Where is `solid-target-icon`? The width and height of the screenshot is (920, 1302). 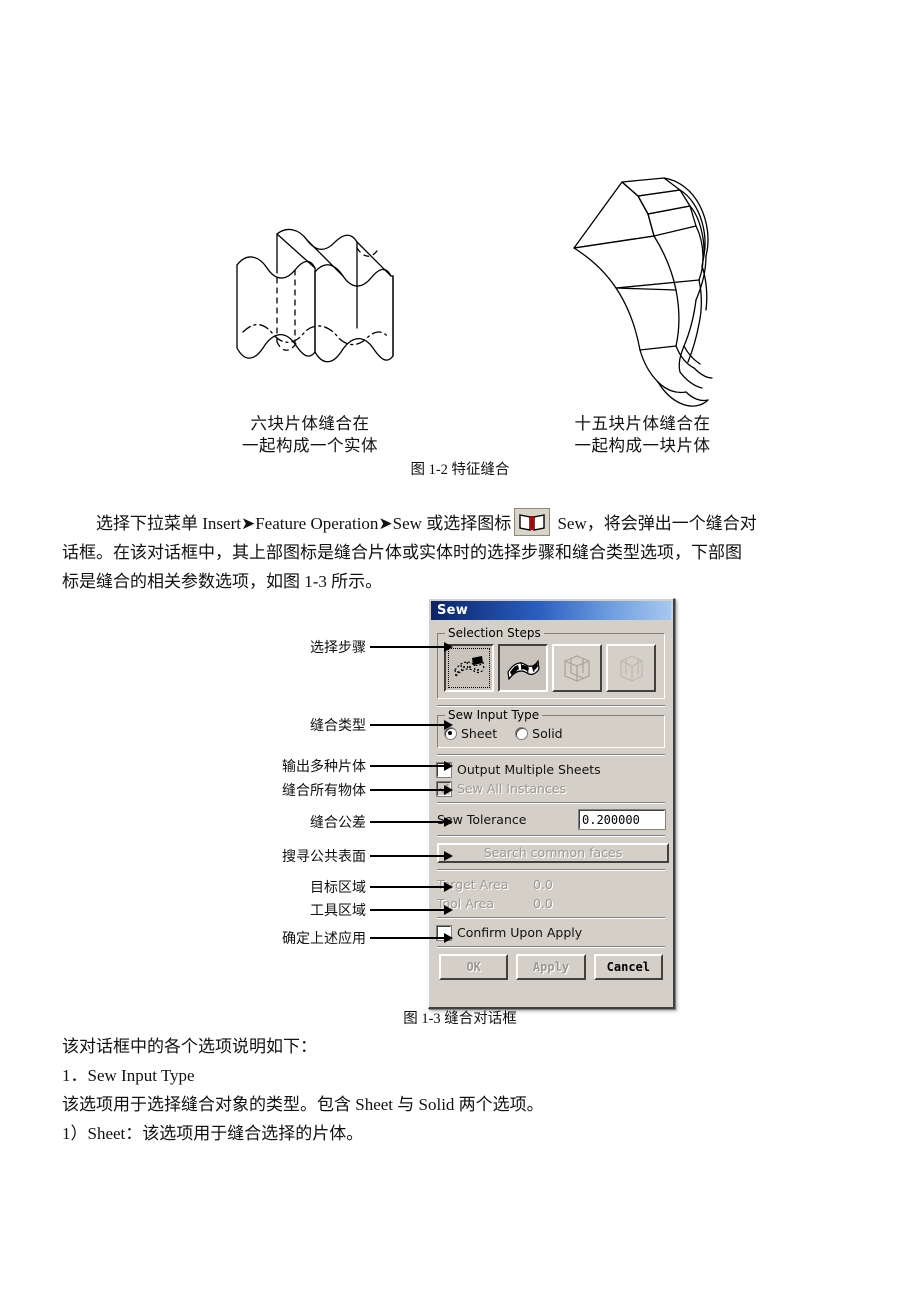 solid-target-icon is located at coordinates (577, 668).